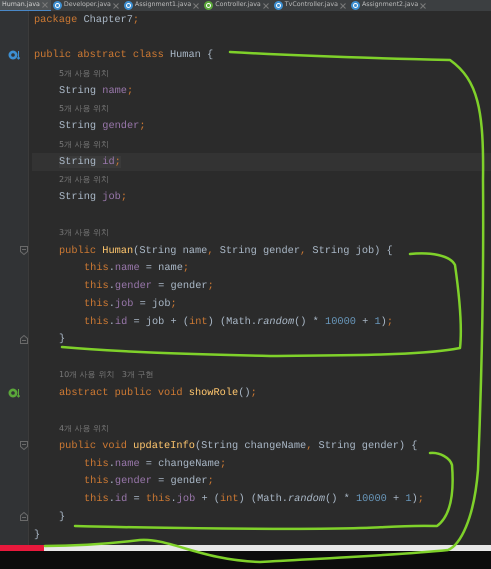 The width and height of the screenshot is (491, 569). What do you see at coordinates (124, 55) in the screenshot?
I see `code-line: public abstract class Human {` at bounding box center [124, 55].